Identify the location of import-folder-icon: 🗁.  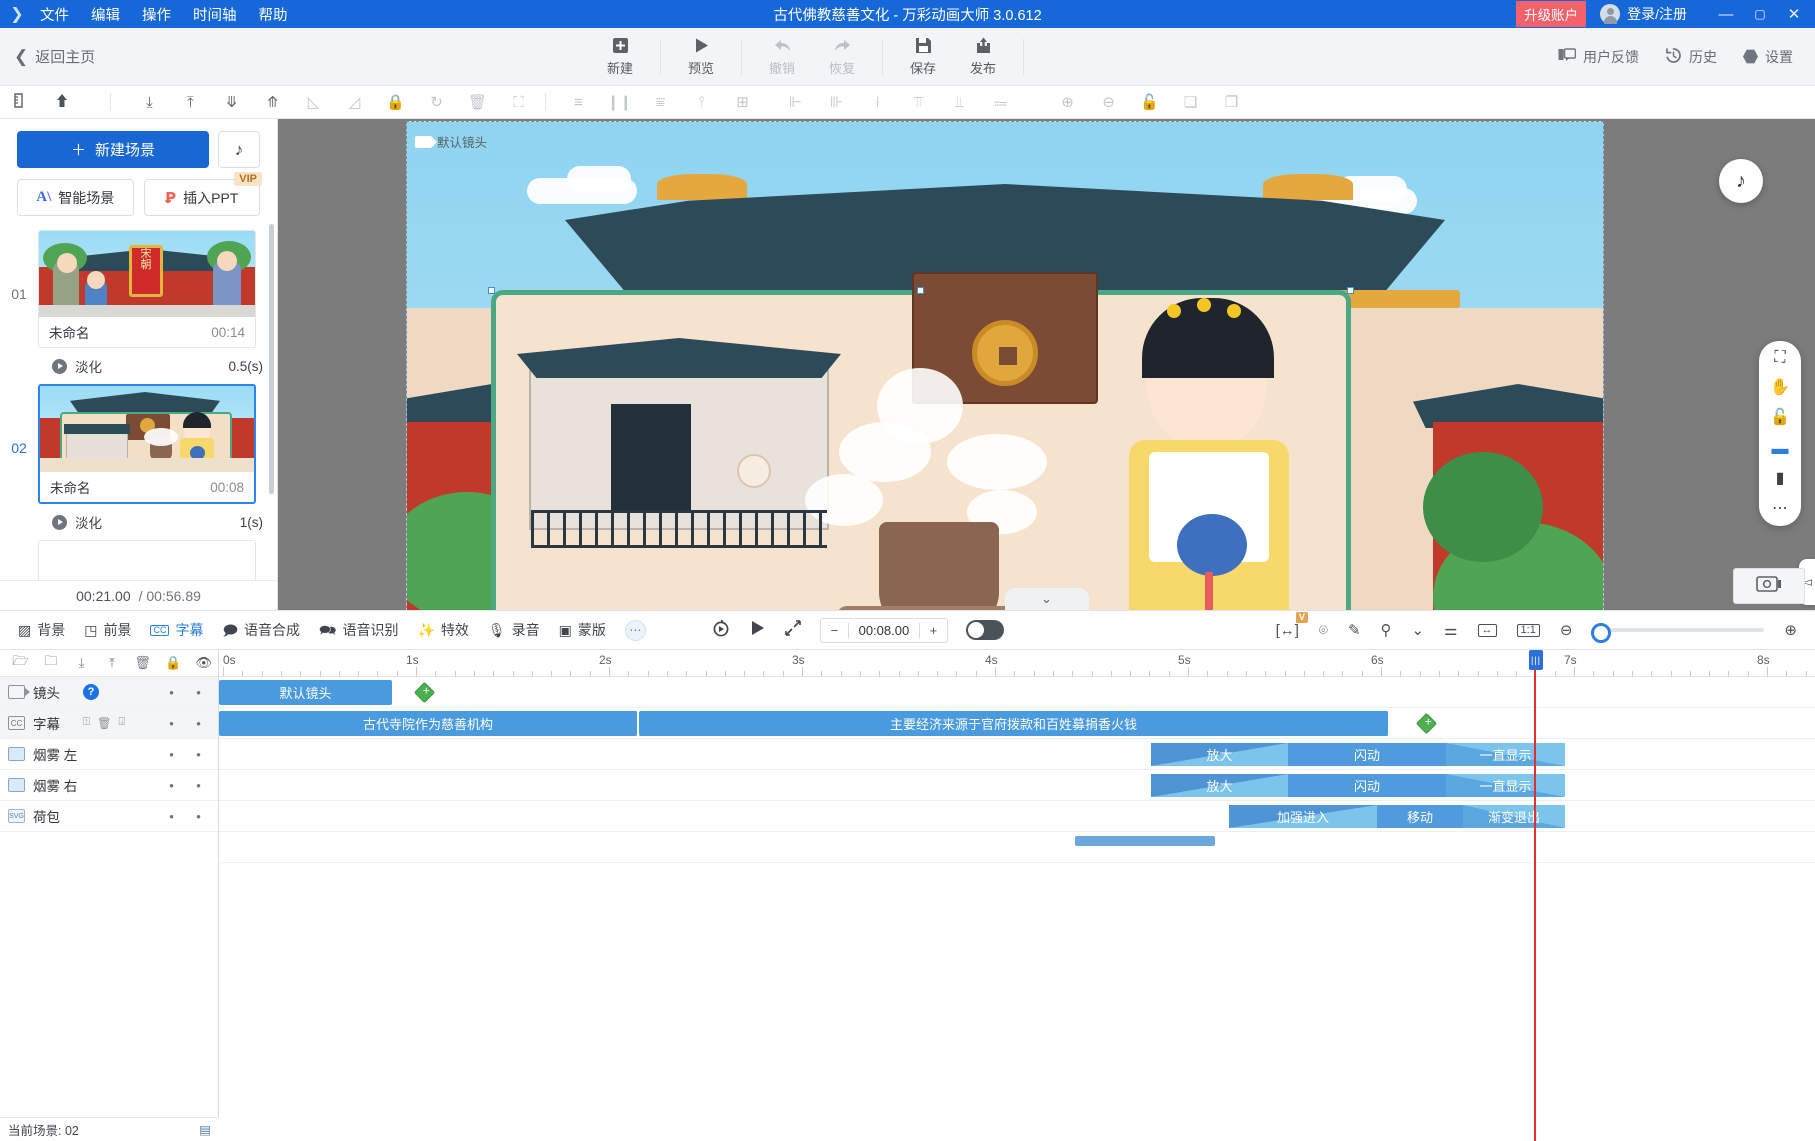
(20, 663).